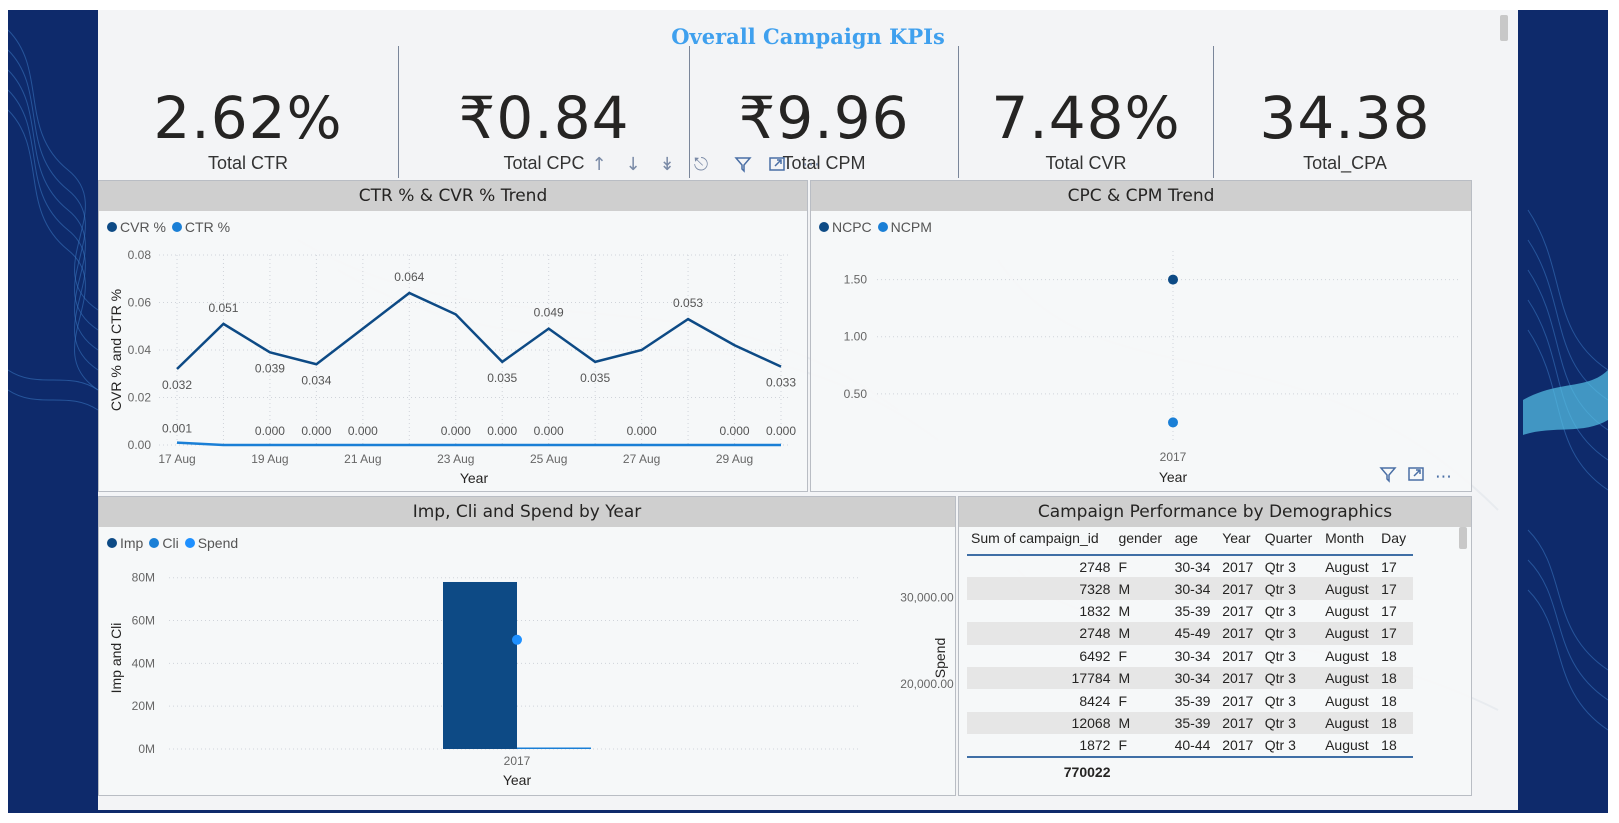 The height and width of the screenshot is (823, 1619). What do you see at coordinates (1194, 541) in the screenshot?
I see `column-header: age` at bounding box center [1194, 541].